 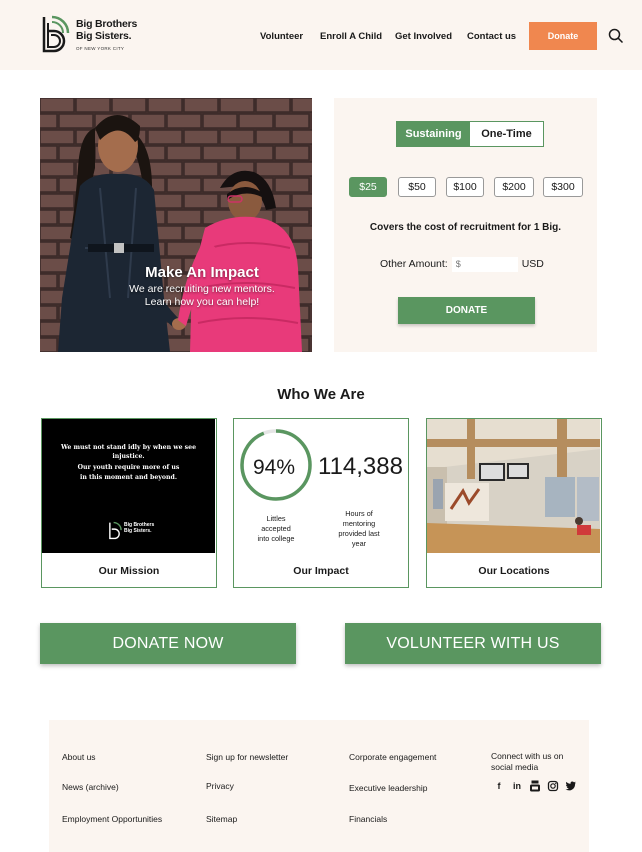 I want to click on nav-get-involved: Get Involved, so click(x=423, y=36).